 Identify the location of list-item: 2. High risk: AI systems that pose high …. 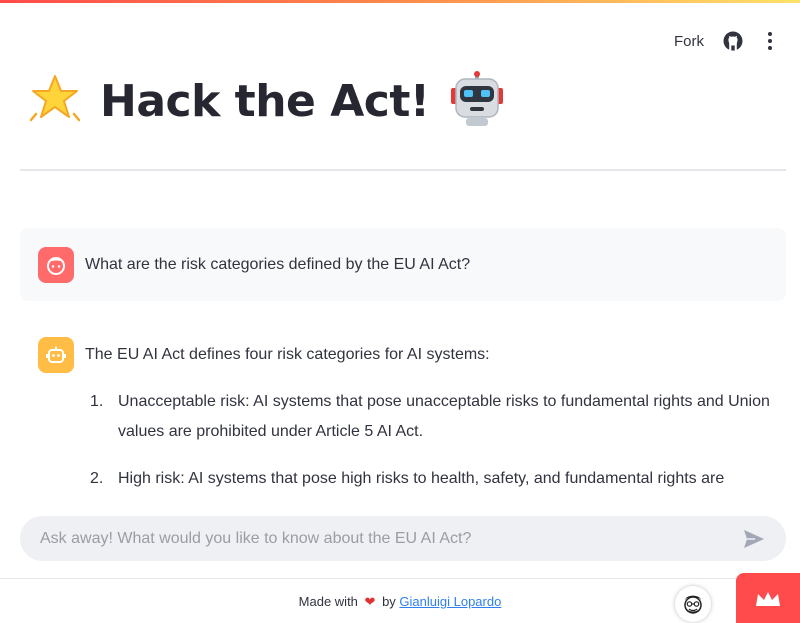
(438, 479).